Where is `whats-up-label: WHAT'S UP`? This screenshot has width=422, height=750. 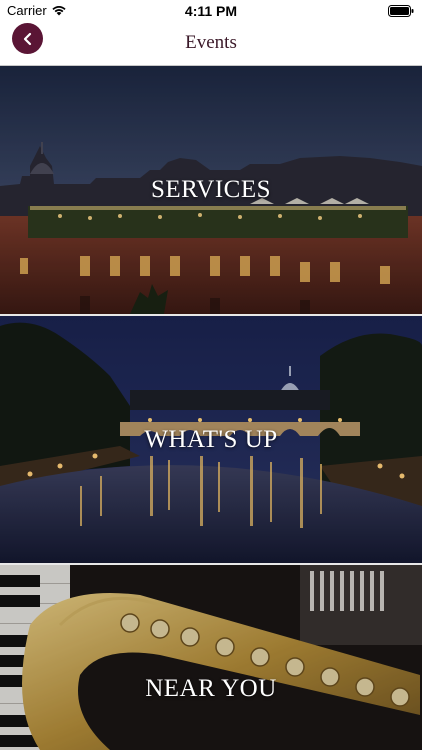 whats-up-label: WHAT'S UP is located at coordinates (211, 439).